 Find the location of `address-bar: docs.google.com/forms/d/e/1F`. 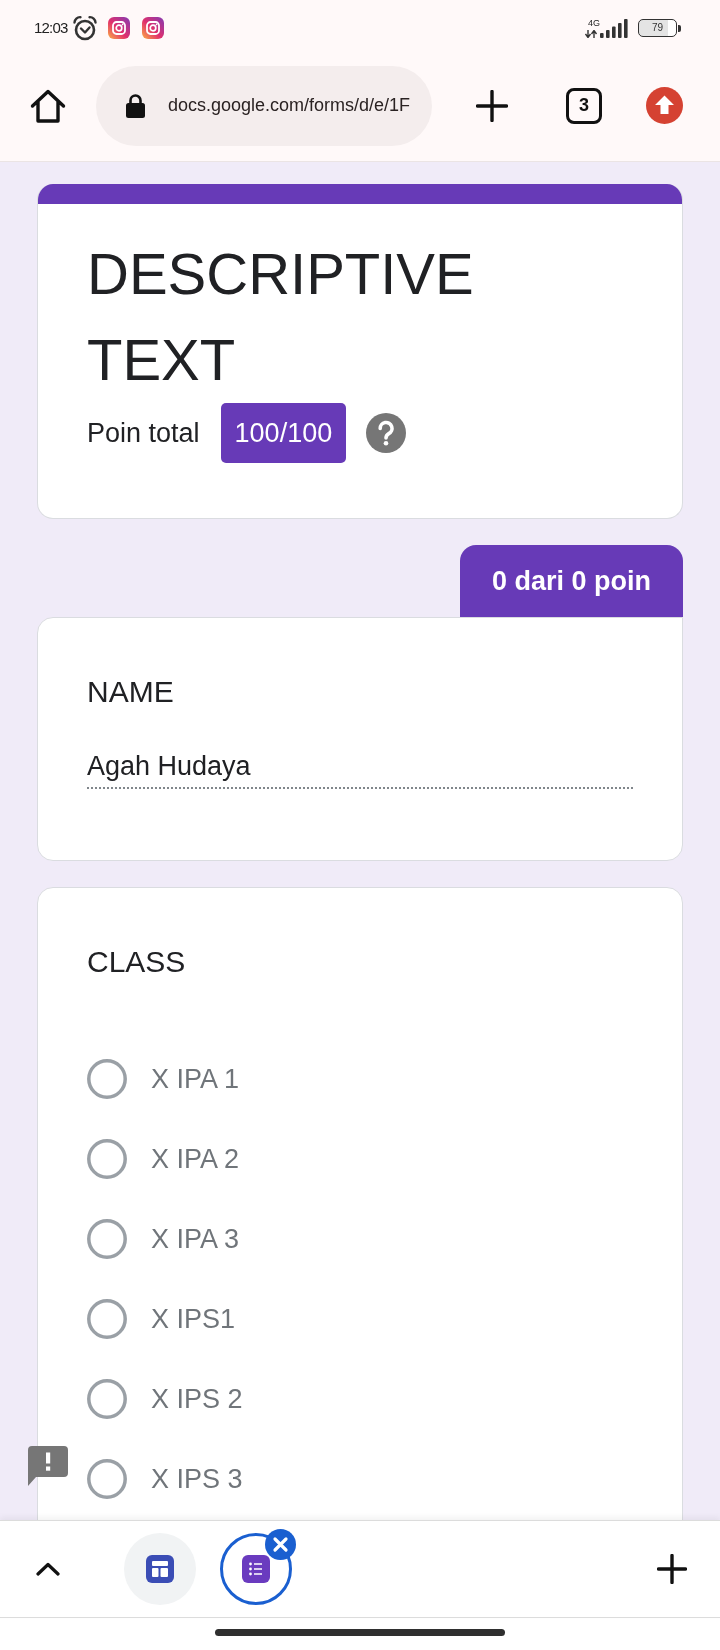

address-bar: docs.google.com/forms/d/e/1F is located at coordinates (264, 105).